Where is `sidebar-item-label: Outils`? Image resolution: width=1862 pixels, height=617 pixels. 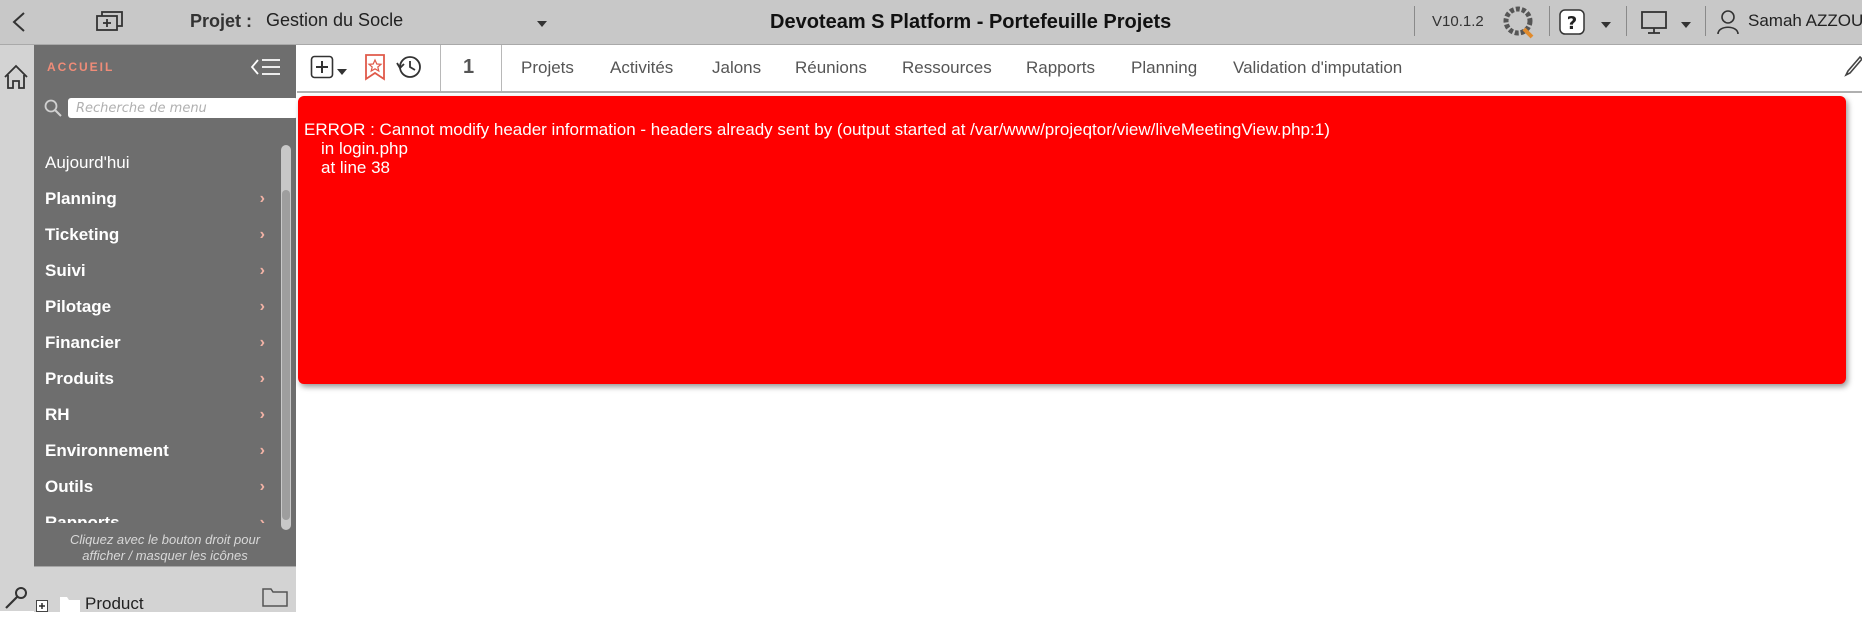 sidebar-item-label: Outils is located at coordinates (69, 486).